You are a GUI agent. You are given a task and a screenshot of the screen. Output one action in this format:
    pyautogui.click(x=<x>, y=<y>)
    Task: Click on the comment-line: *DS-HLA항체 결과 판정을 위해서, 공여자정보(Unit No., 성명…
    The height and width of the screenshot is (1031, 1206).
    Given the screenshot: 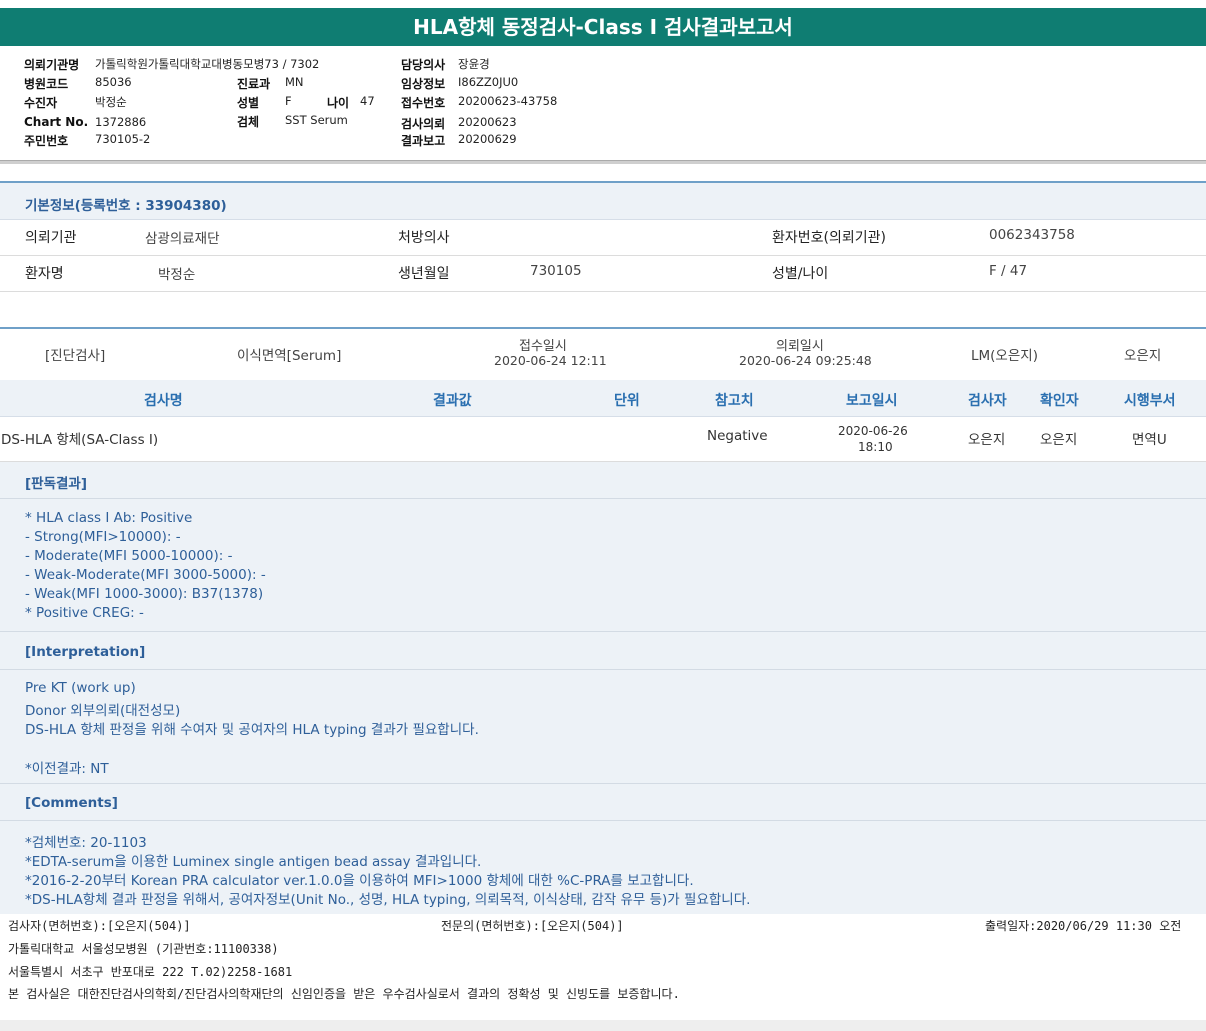 What is the action you would take?
    pyautogui.click(x=388, y=900)
    